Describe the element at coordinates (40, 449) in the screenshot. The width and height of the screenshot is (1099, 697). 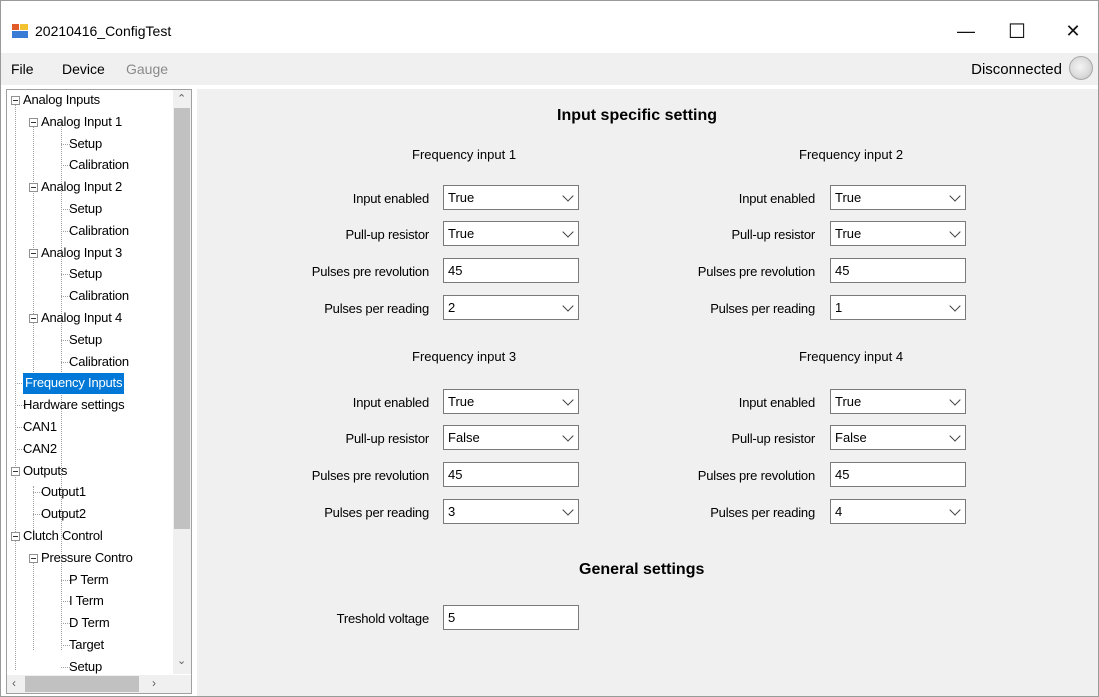
I see `tree-node: CAN2` at that location.